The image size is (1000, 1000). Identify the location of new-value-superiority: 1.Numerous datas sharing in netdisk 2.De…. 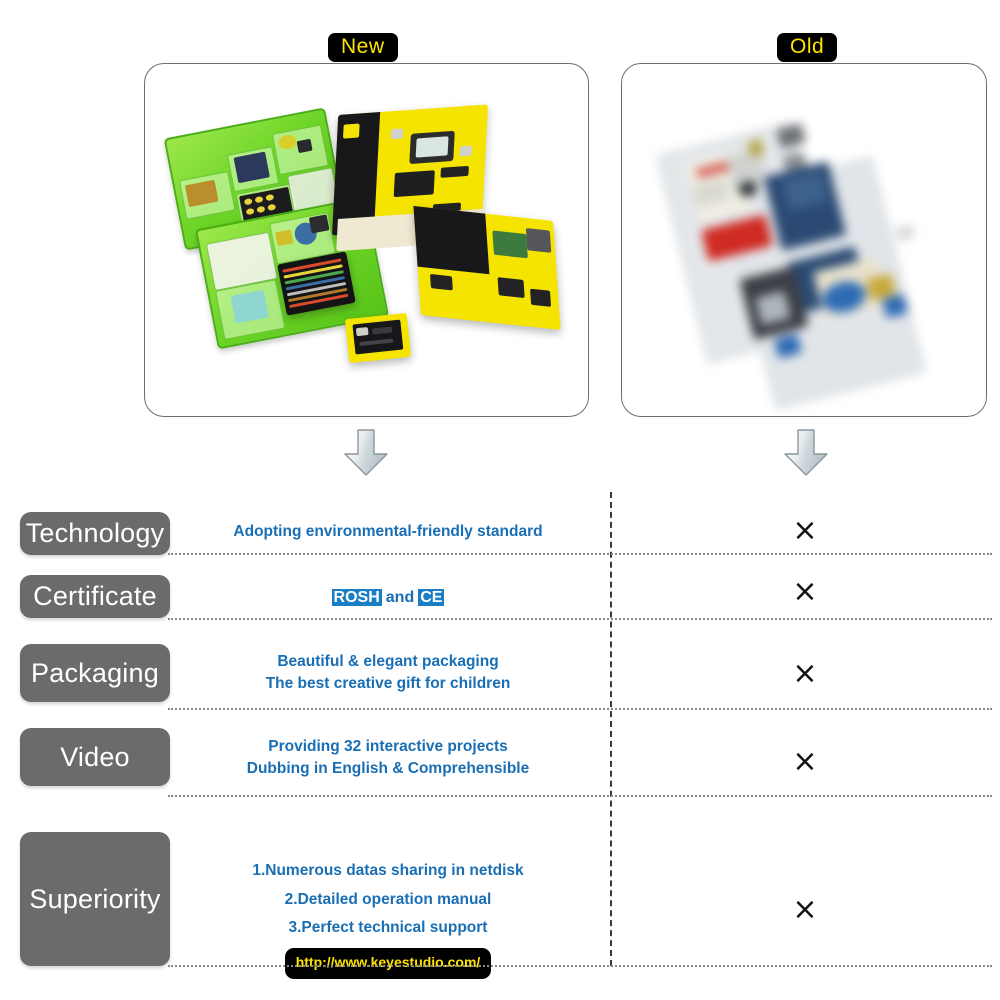
(388, 918).